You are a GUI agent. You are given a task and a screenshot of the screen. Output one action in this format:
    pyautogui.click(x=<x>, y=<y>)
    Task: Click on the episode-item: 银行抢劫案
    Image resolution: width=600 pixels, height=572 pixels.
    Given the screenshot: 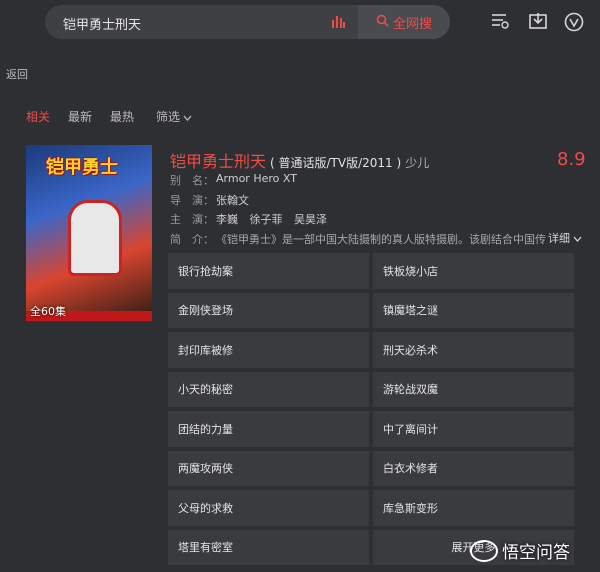 What is the action you would take?
    pyautogui.click(x=268, y=271)
    